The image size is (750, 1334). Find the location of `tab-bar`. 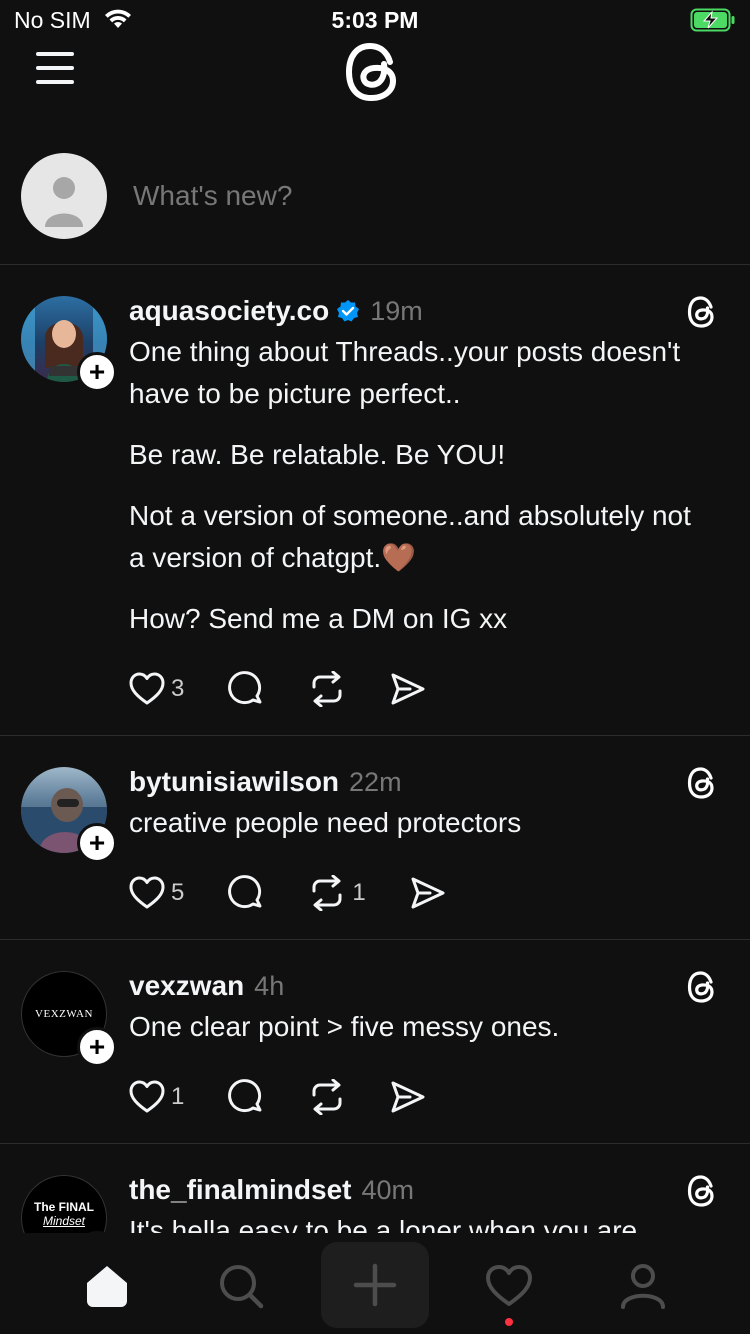

tab-bar is located at coordinates (375, 1284).